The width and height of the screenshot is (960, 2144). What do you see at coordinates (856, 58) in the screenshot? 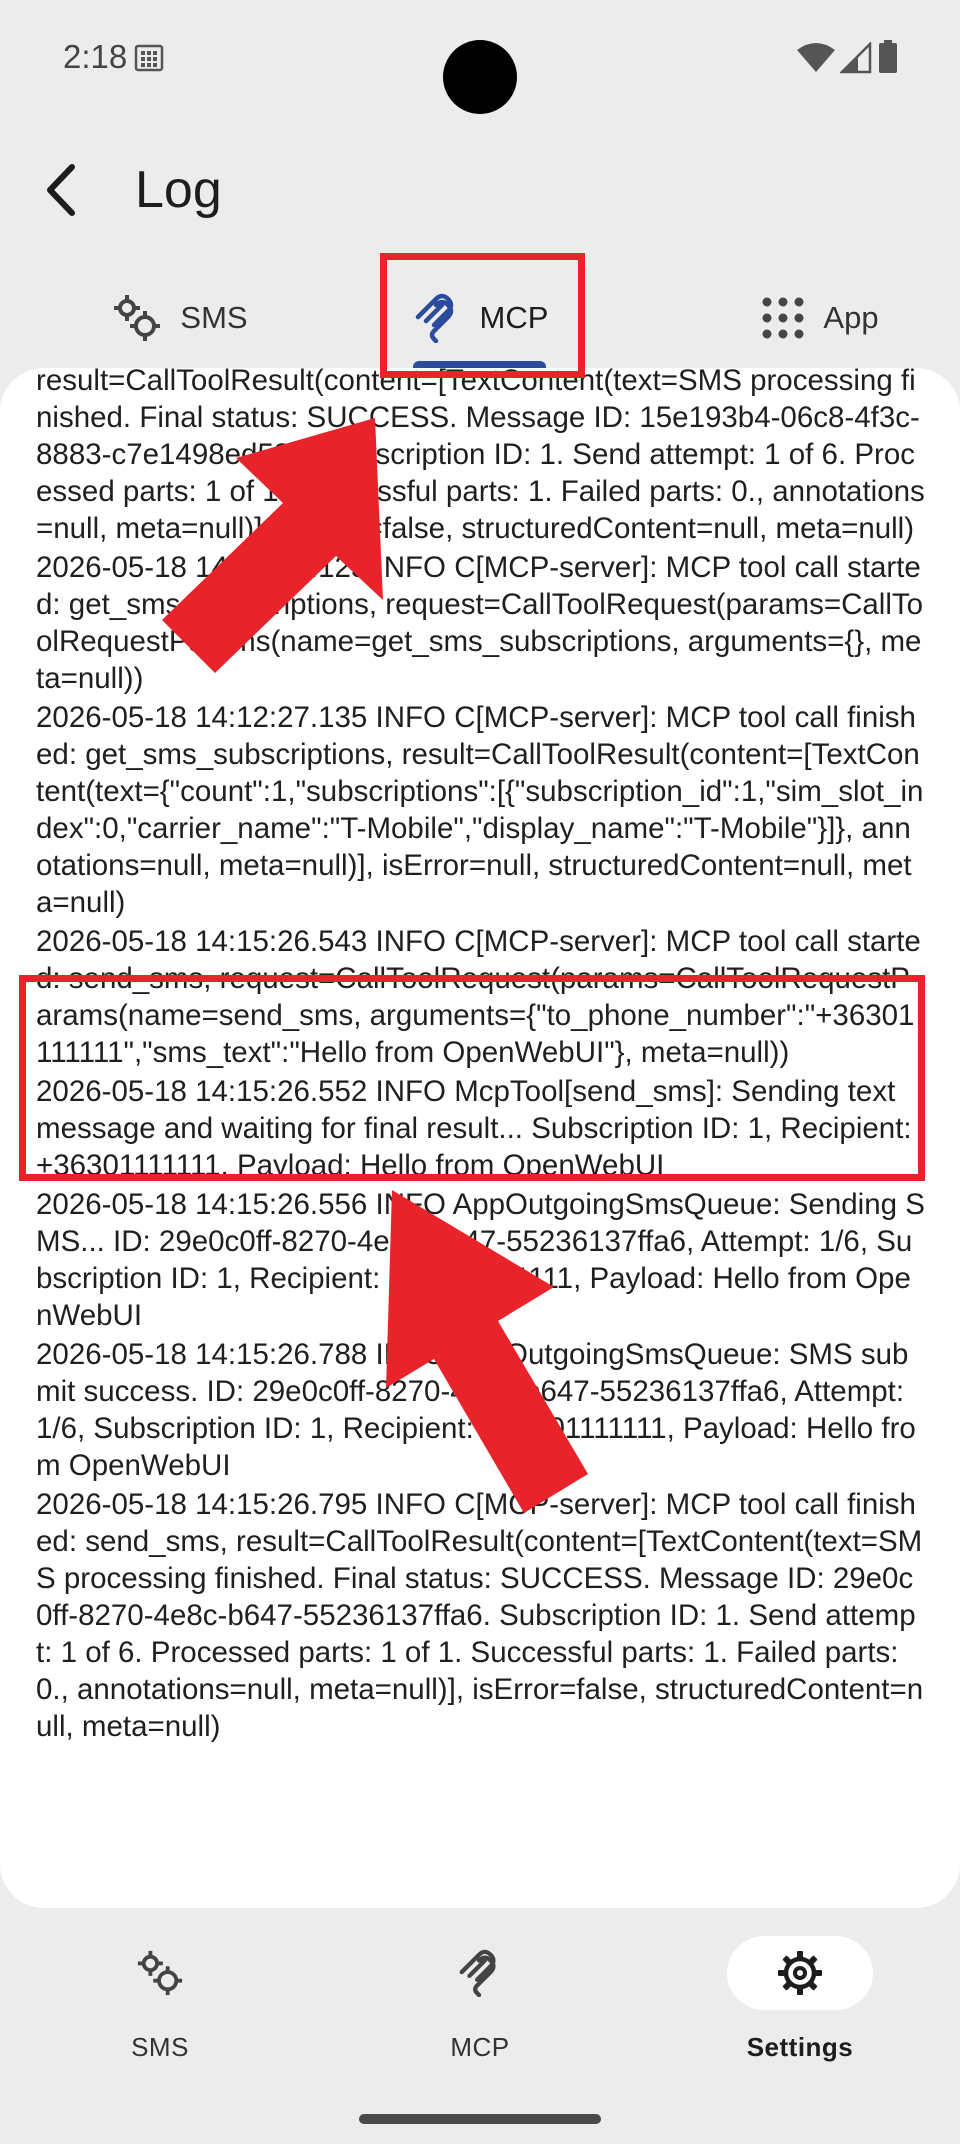
I see `cell-signal-icon` at bounding box center [856, 58].